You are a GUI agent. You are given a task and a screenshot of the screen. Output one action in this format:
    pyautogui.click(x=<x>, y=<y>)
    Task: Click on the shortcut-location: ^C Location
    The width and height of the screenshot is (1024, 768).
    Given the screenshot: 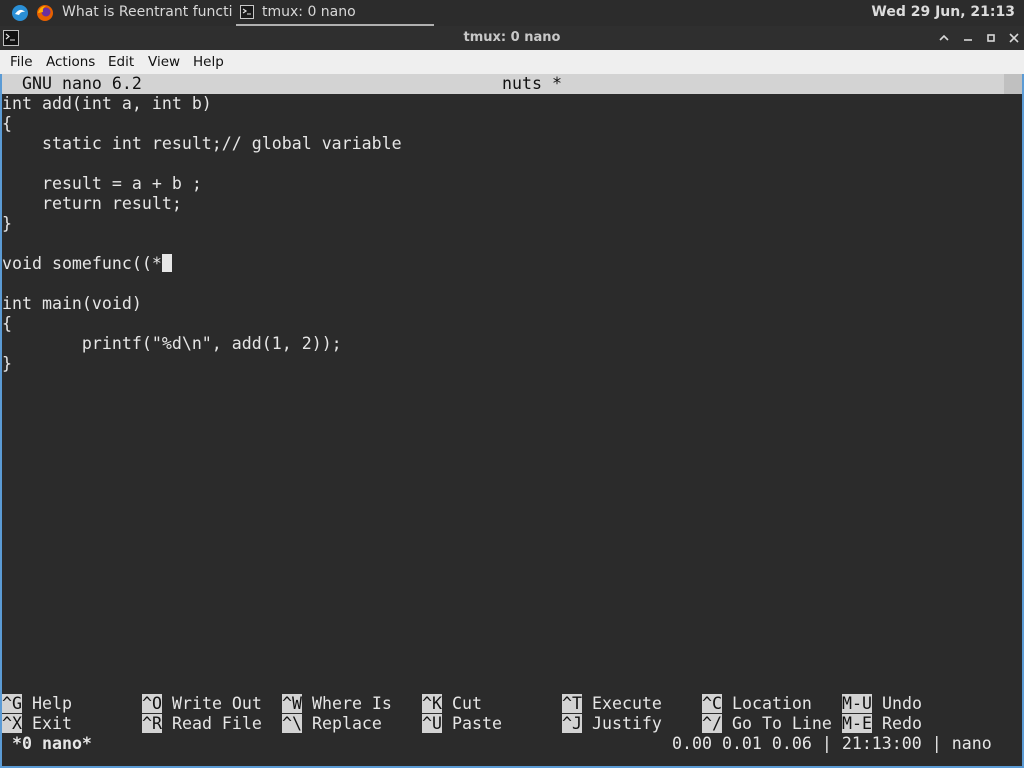 What is the action you would take?
    pyautogui.click(x=757, y=704)
    